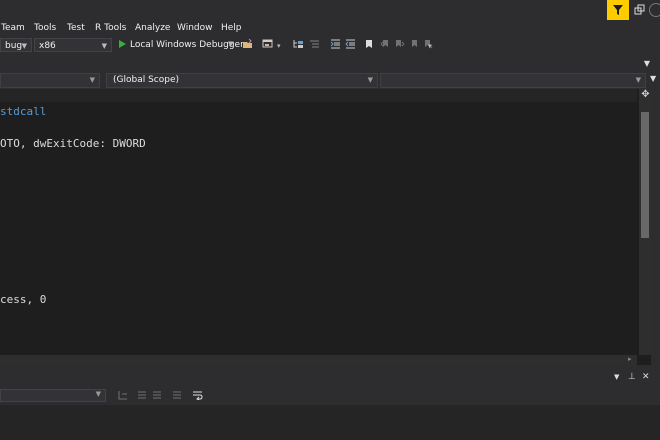 The height and width of the screenshot is (440, 660). Describe the element at coordinates (23, 299) in the screenshot. I see `code-line: cess, 0` at that location.